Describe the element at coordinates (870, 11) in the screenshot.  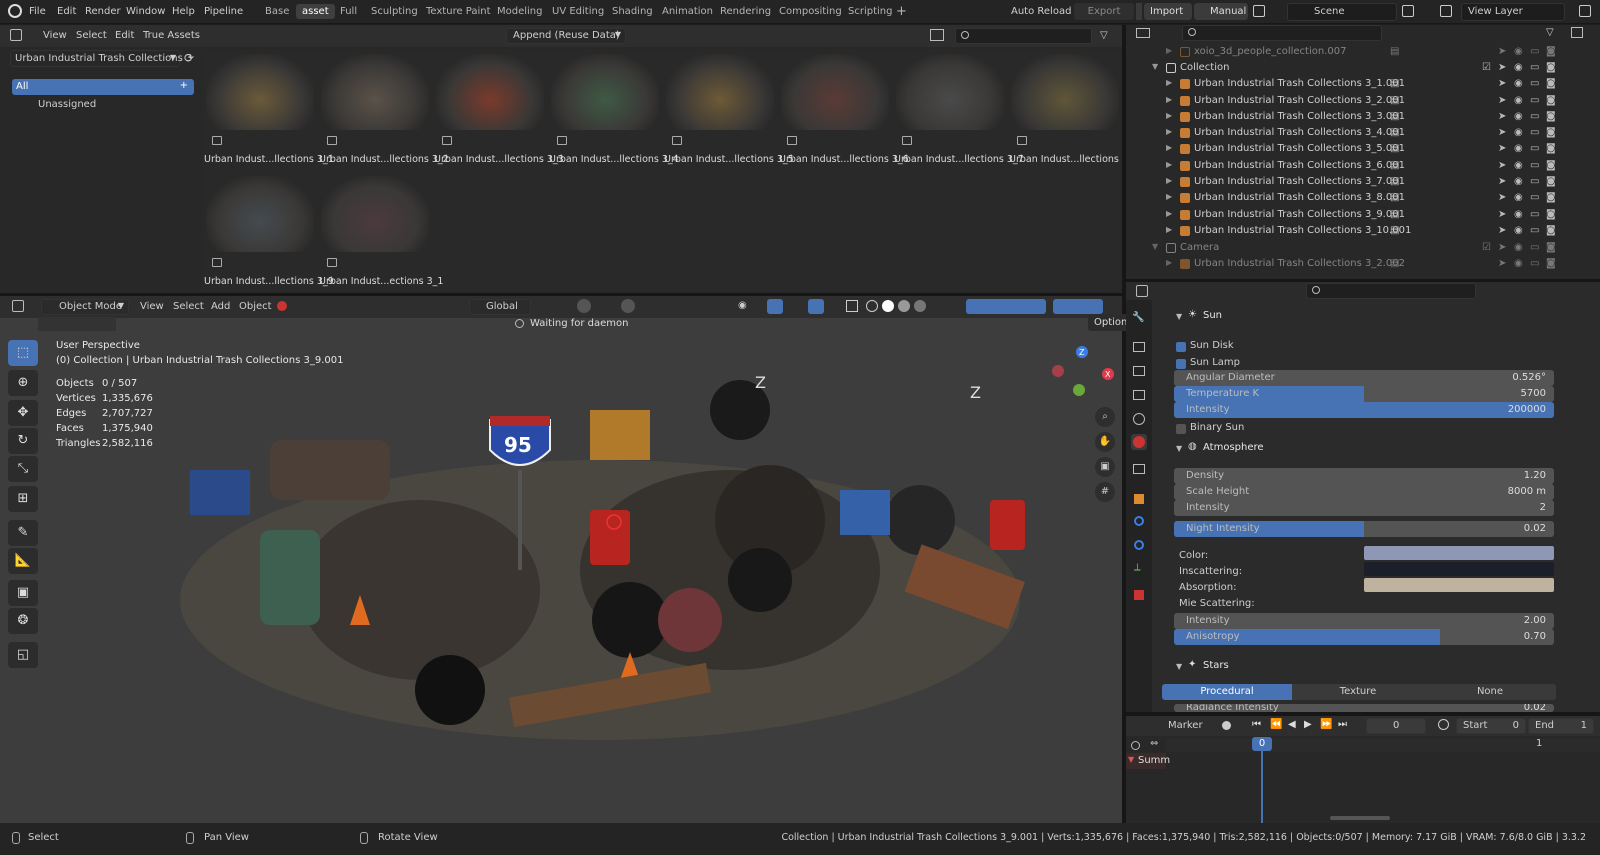
I see `tab-scripting: Scripting` at that location.